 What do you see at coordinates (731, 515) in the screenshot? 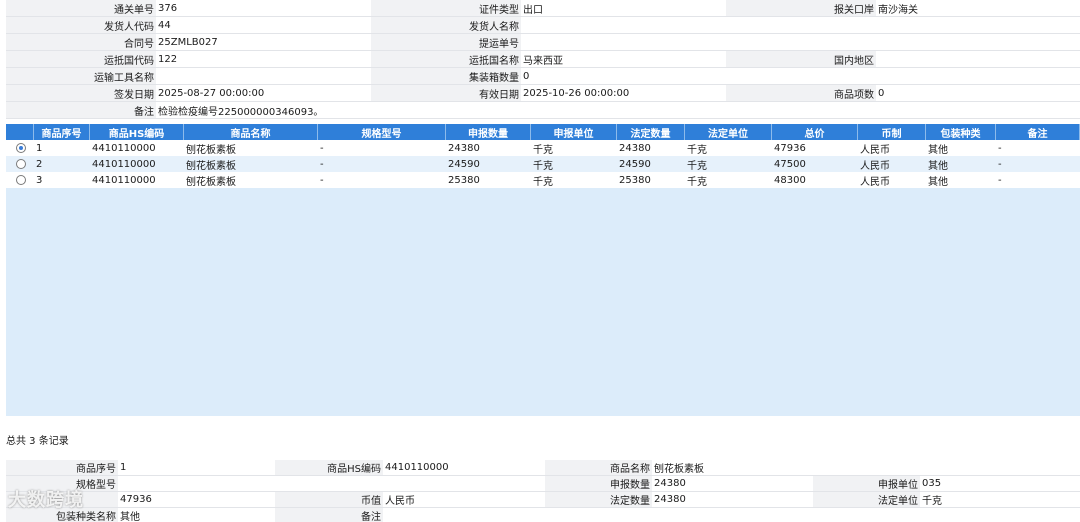
I see `remark-field` at bounding box center [731, 515].